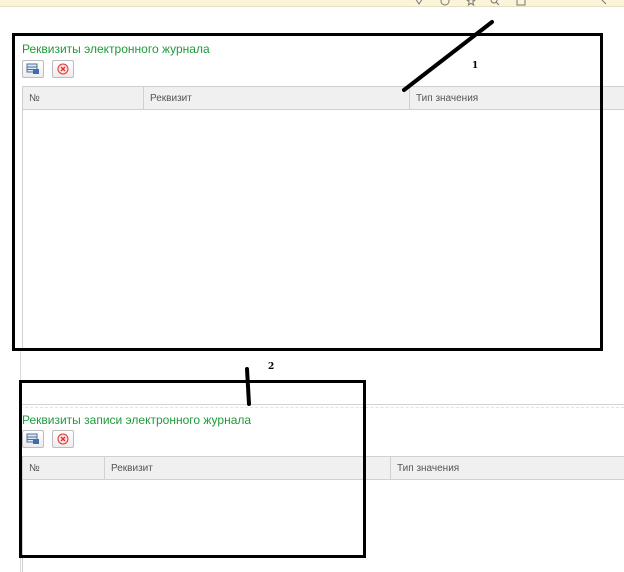 Image resolution: width=624 pixels, height=572 pixels. I want to click on annotation-label-2: 2, so click(271, 367).